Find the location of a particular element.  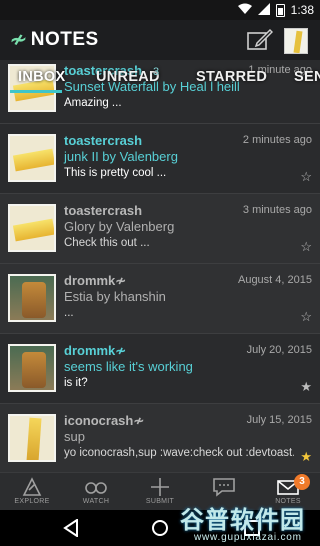

compose-icon is located at coordinates (260, 39).